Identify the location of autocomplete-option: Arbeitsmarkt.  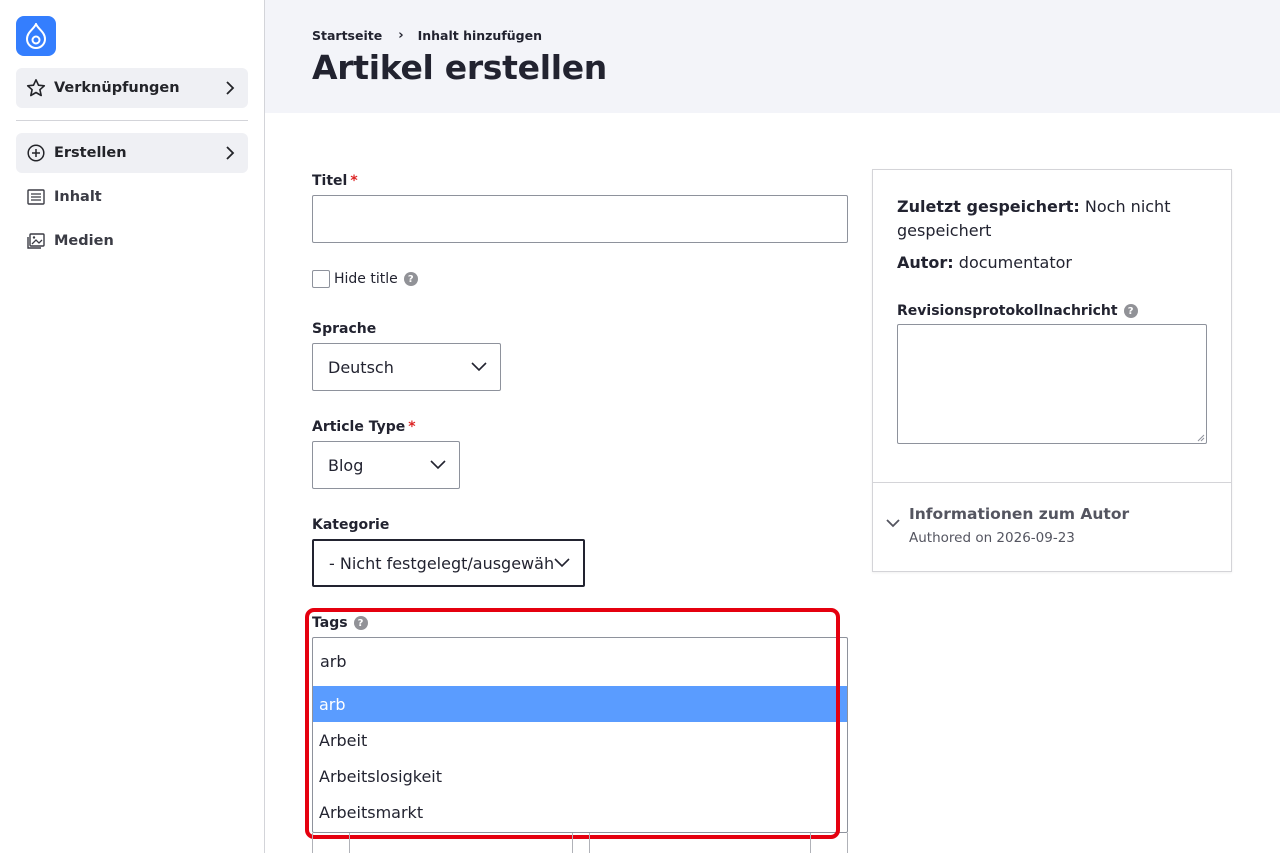
(580, 812).